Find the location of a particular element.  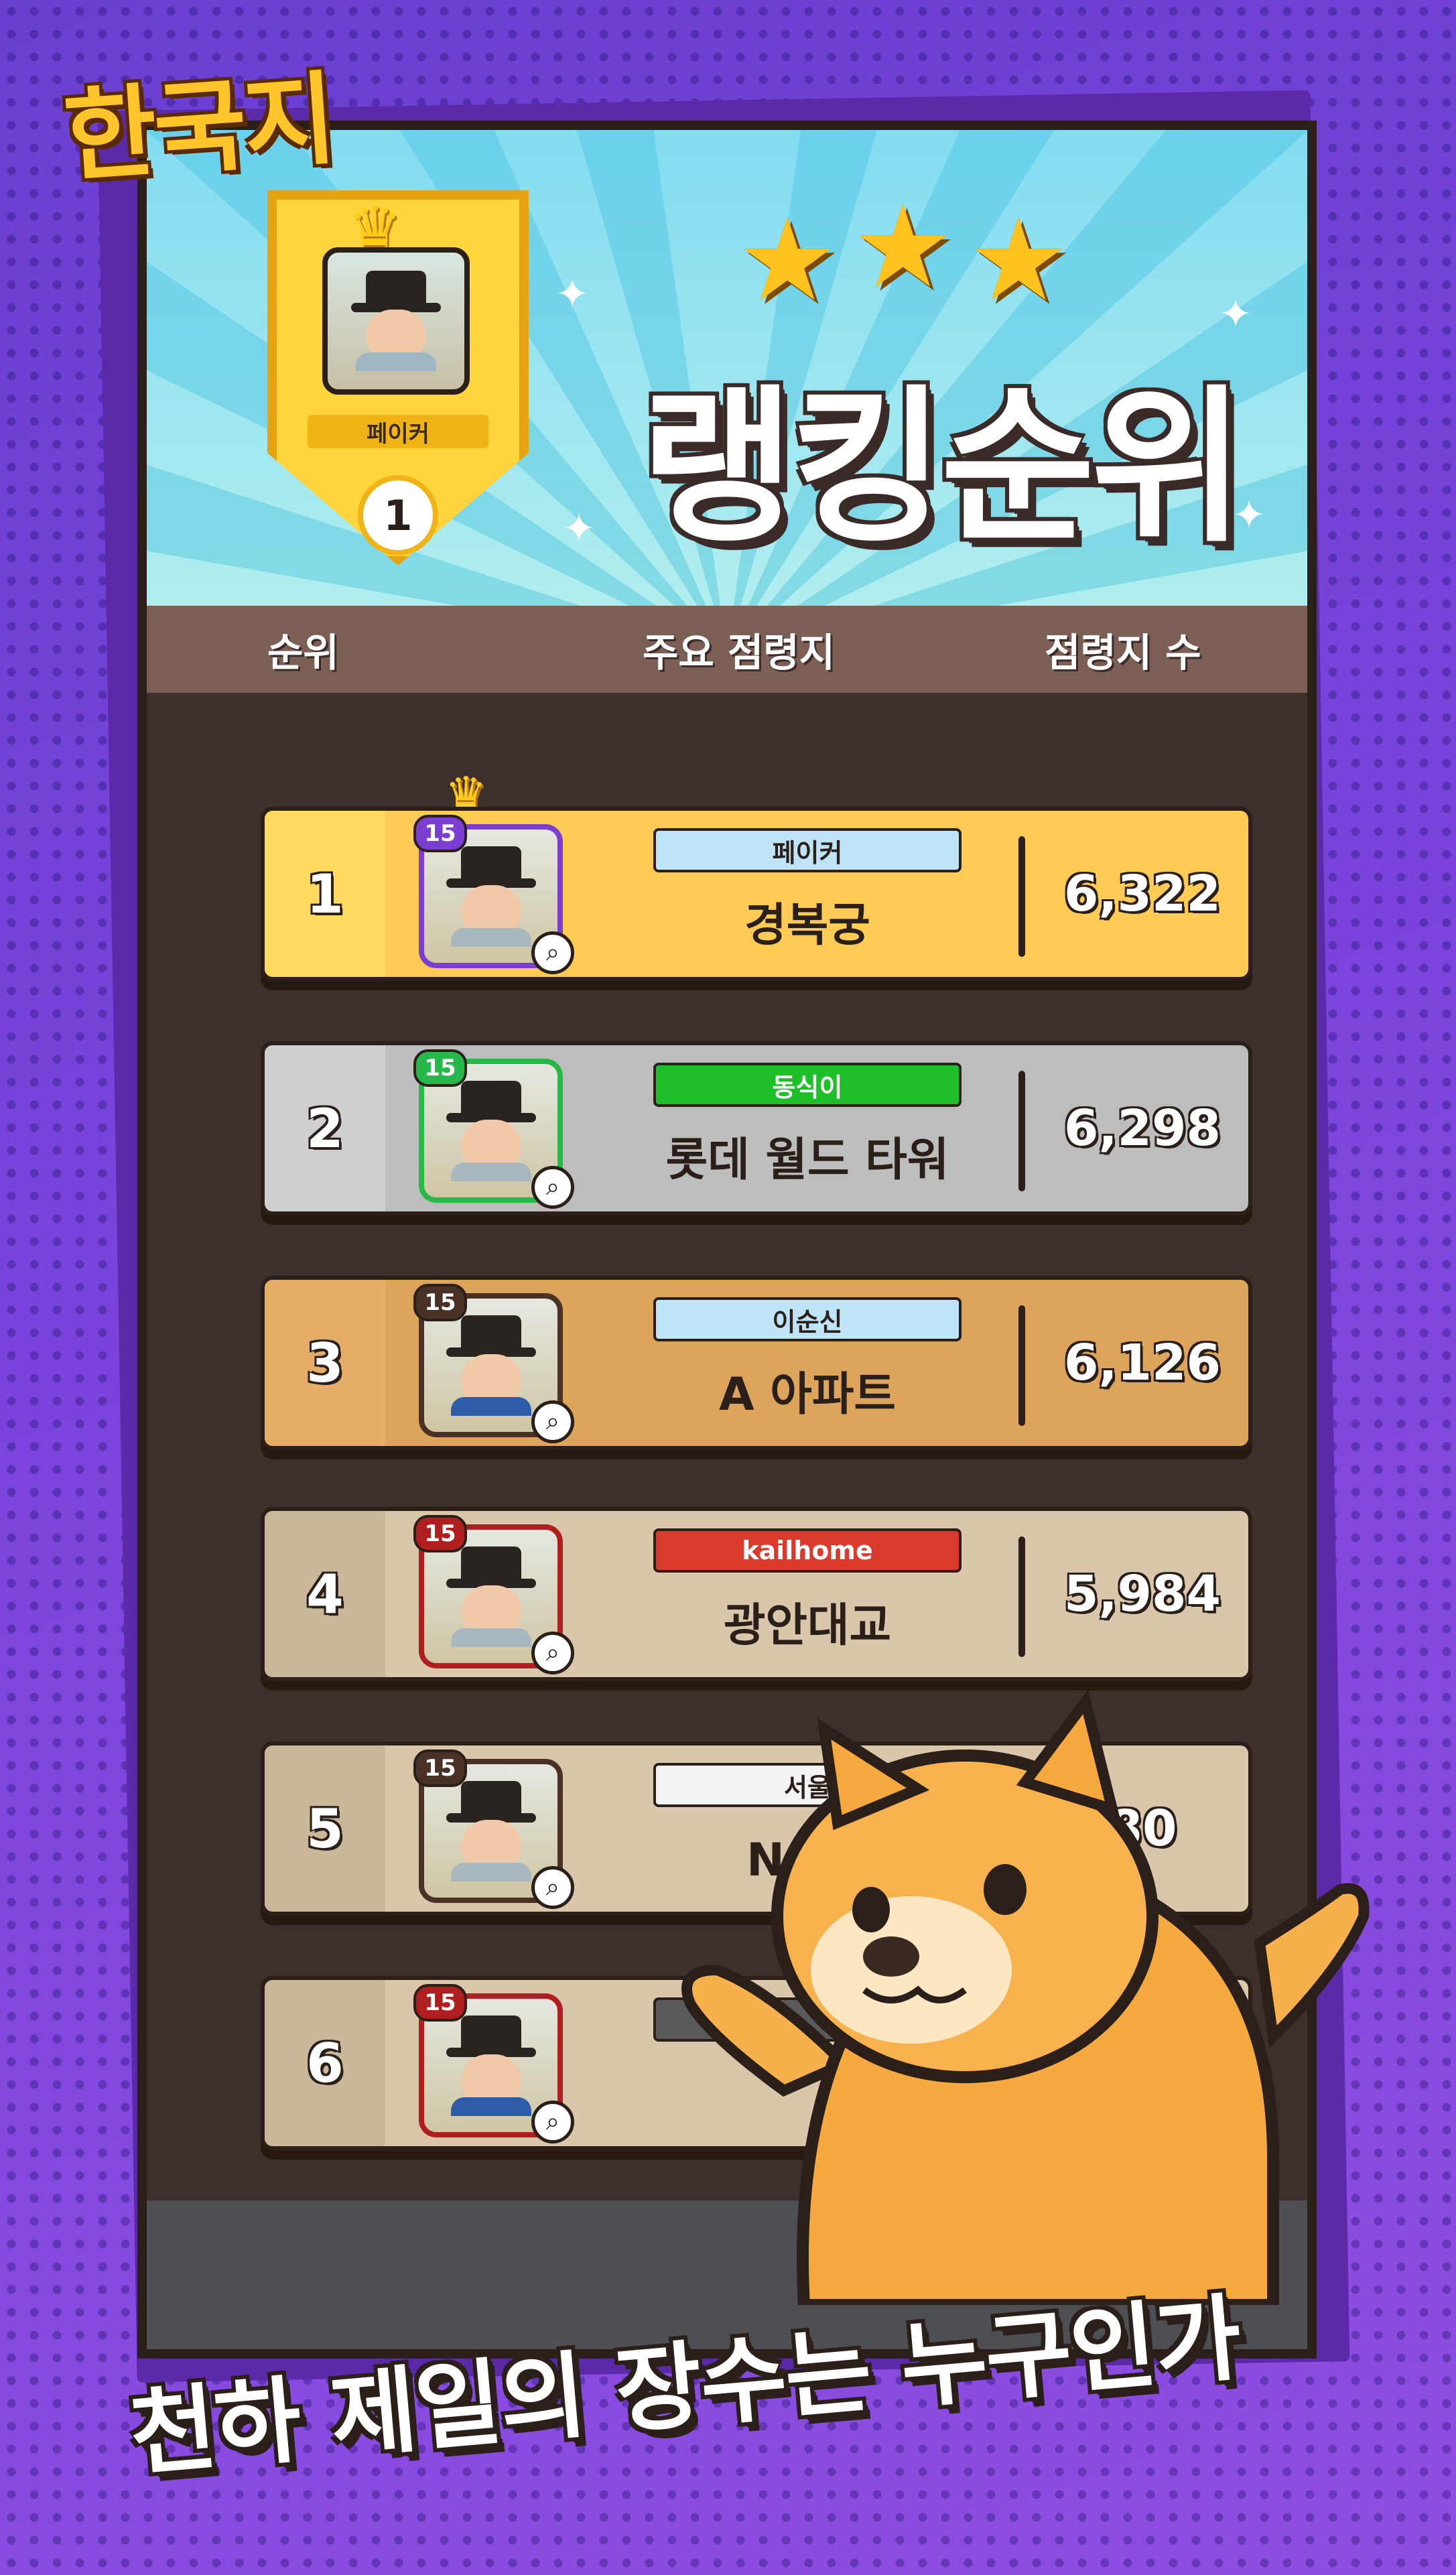

rank-number: 2 is located at coordinates (325, 1128).